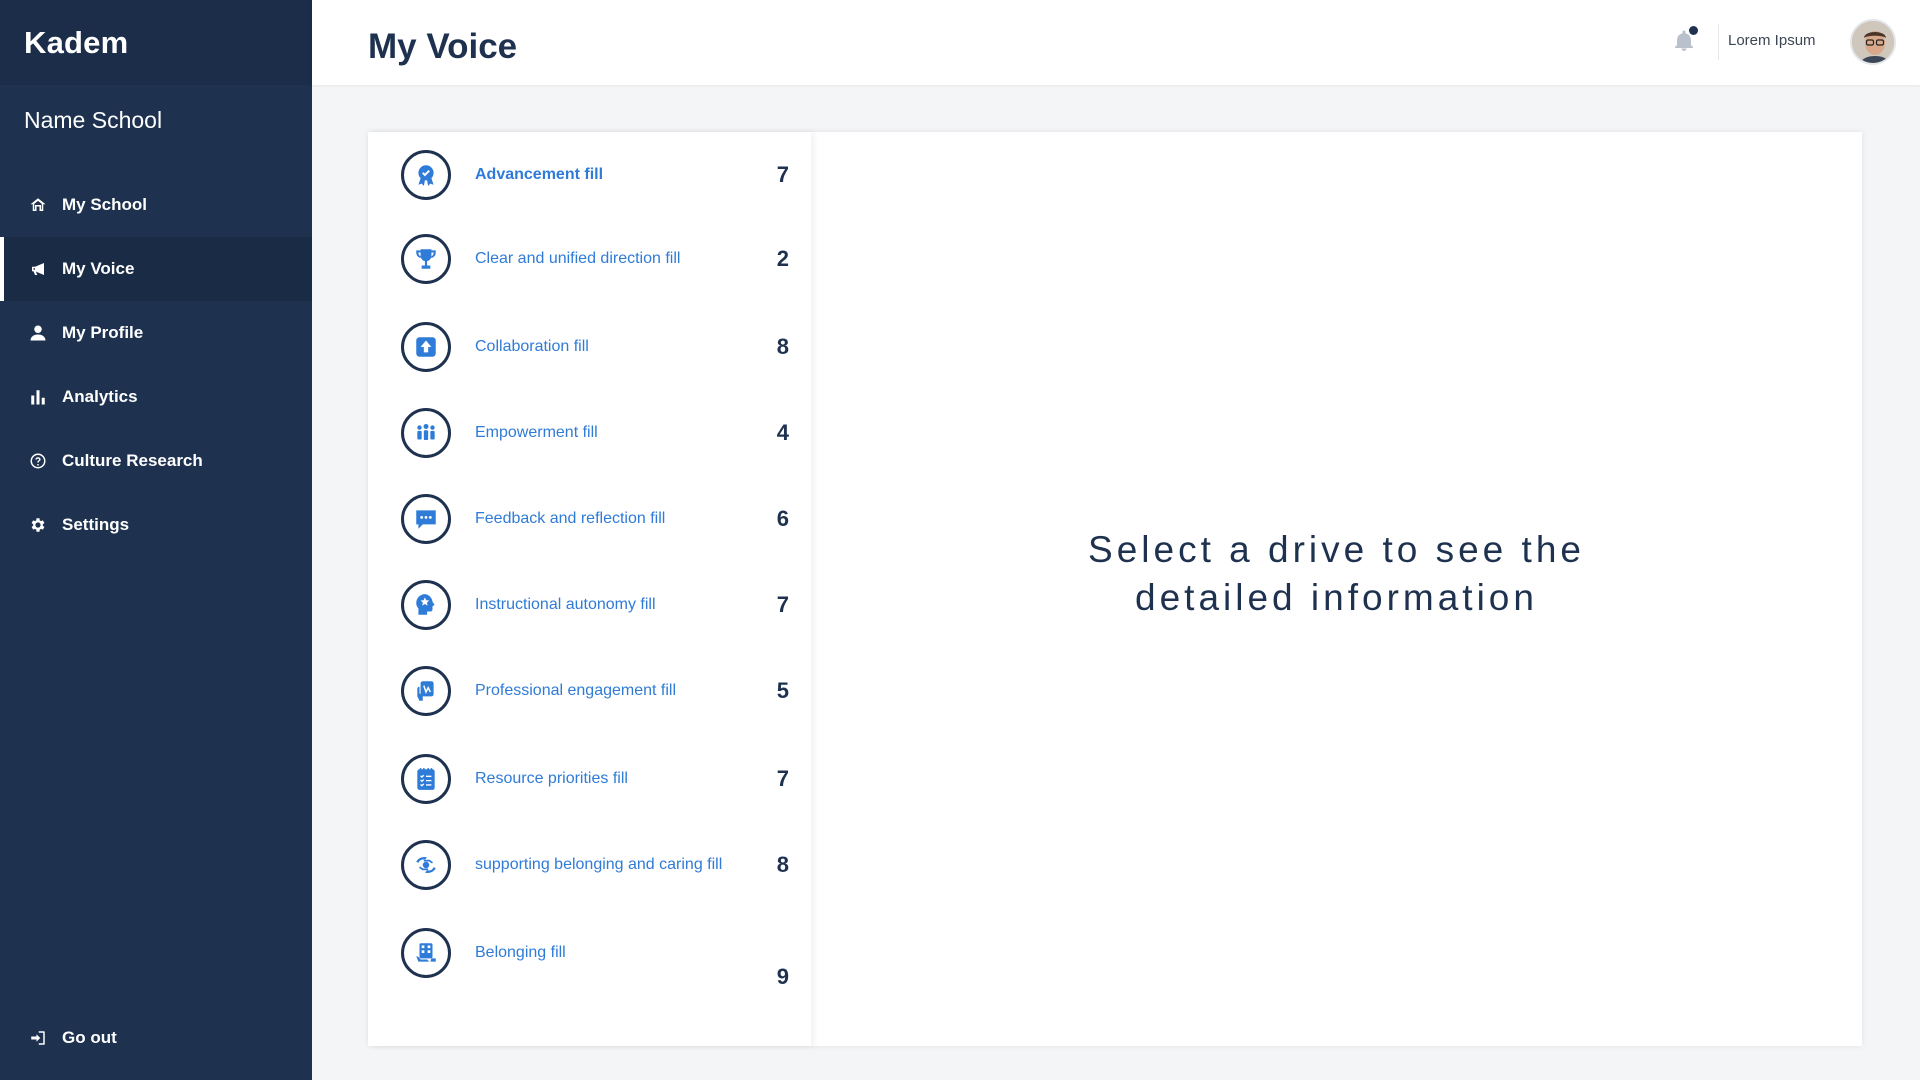  Describe the element at coordinates (156, 397) in the screenshot. I see `sidebar-item-analytics: Analytics` at that location.